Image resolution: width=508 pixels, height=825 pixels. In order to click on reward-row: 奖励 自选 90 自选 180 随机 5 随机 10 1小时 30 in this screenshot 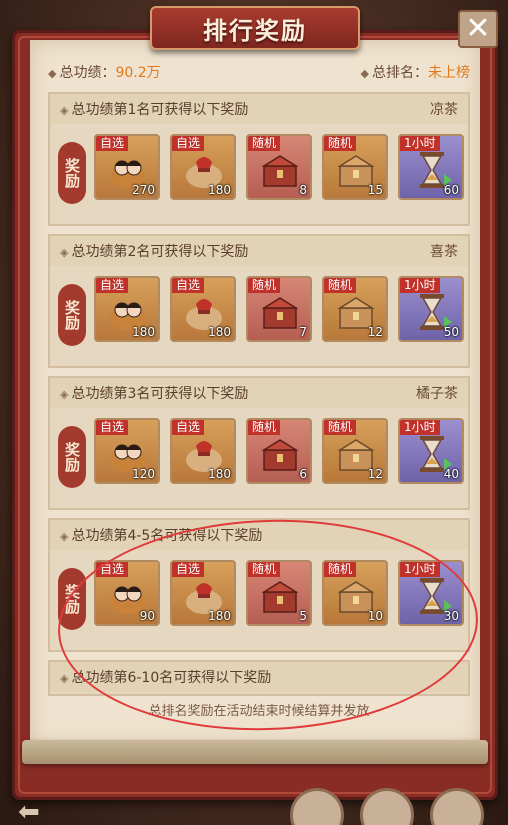, I will do `click(259, 600)`.